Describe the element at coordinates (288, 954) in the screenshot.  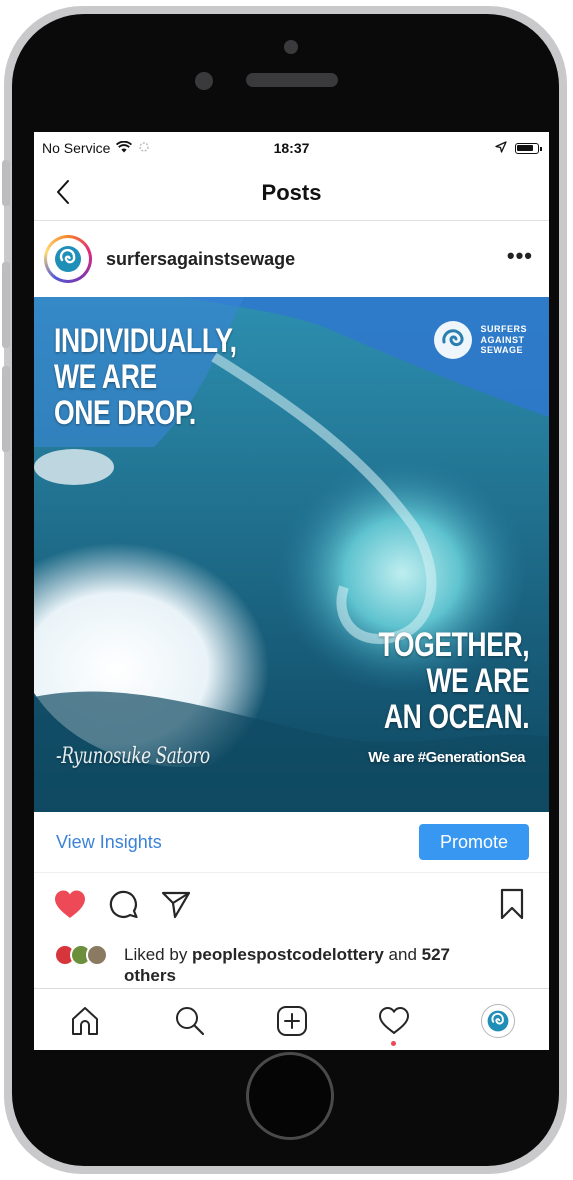
I see `liker-username: peoplespostcodelottery` at that location.